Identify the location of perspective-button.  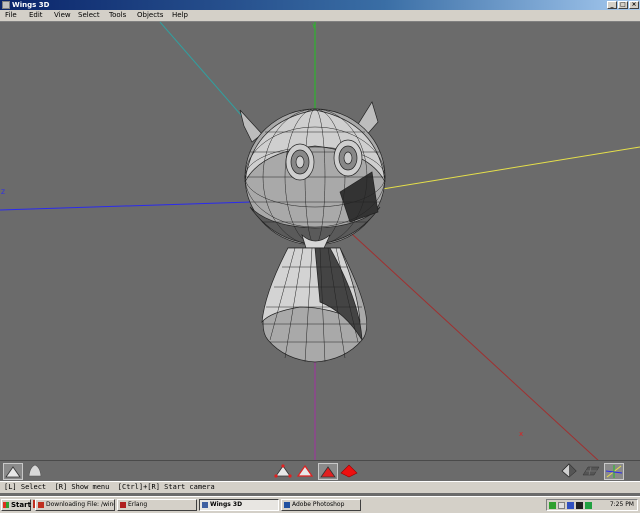
(570, 471).